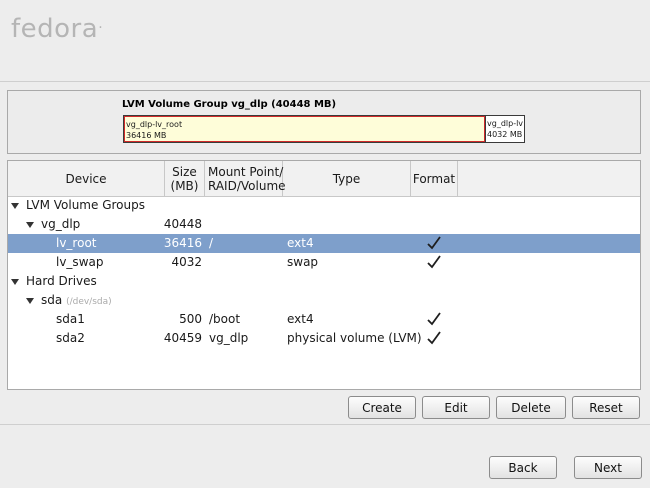 The height and width of the screenshot is (488, 650). What do you see at coordinates (184, 185) in the screenshot?
I see `column-size-line2: (MB)` at bounding box center [184, 185].